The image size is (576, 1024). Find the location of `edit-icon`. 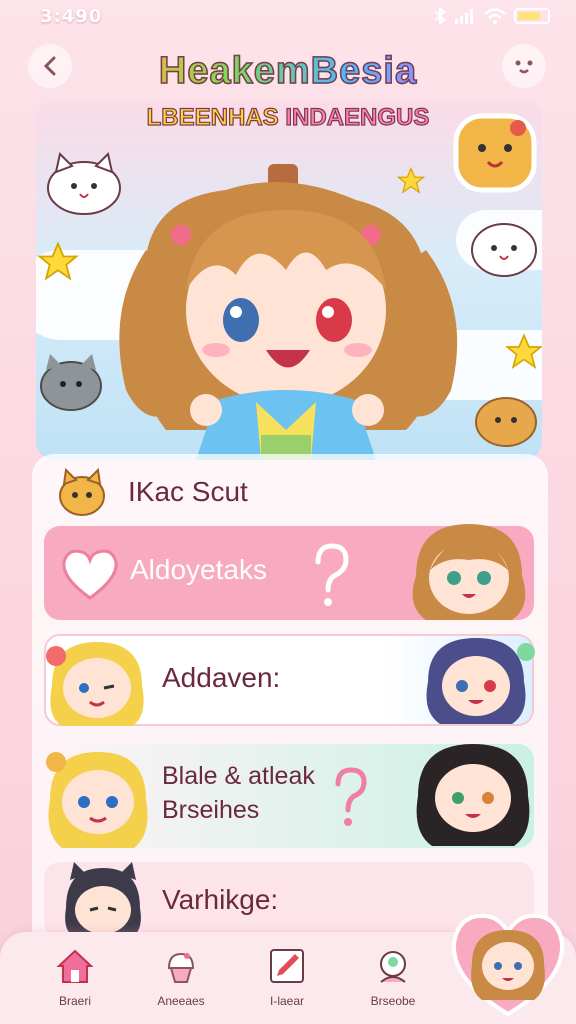

edit-icon is located at coordinates (287, 966).